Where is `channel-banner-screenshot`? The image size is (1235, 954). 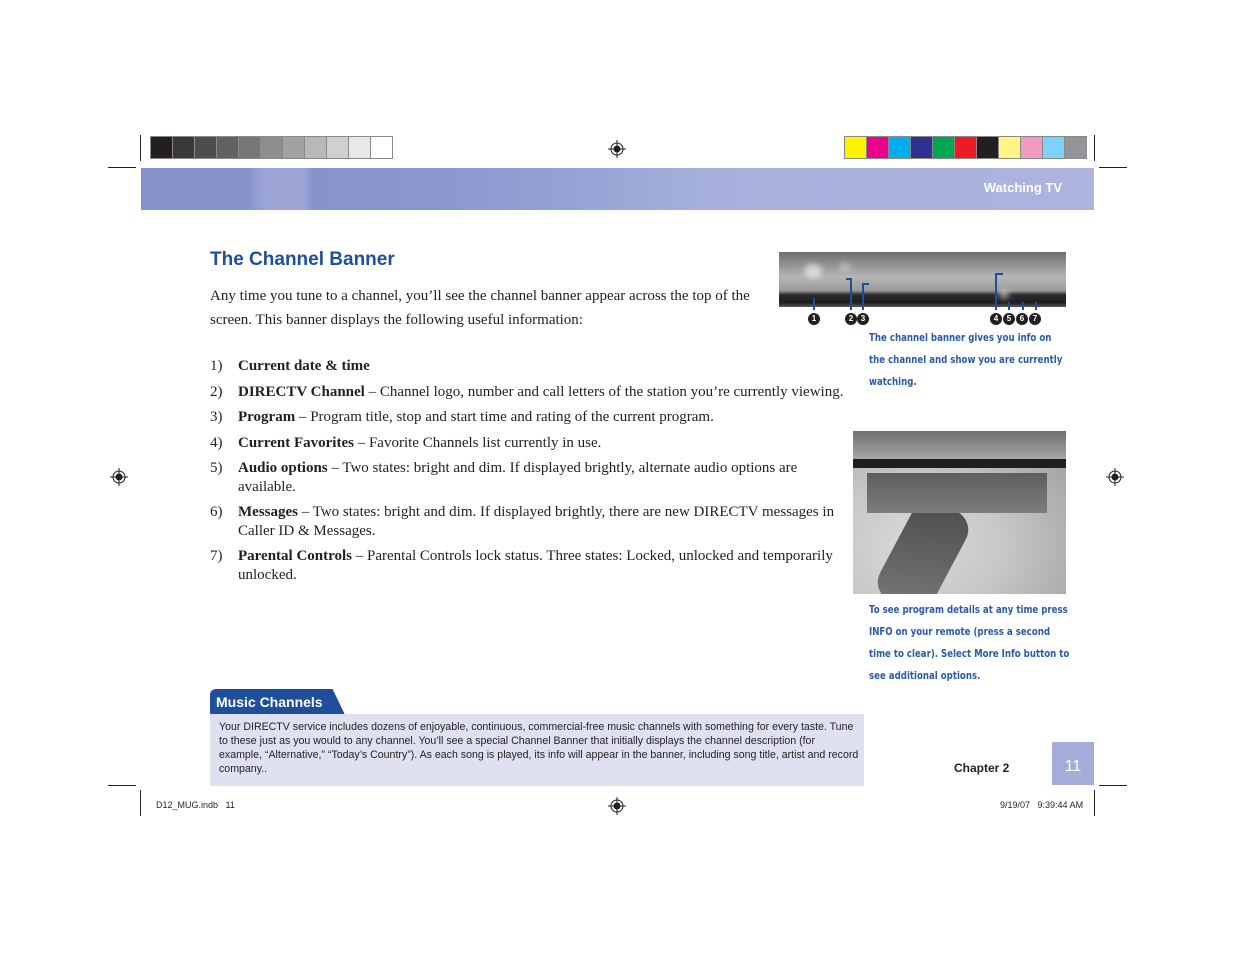 channel-banner-screenshot is located at coordinates (922, 279).